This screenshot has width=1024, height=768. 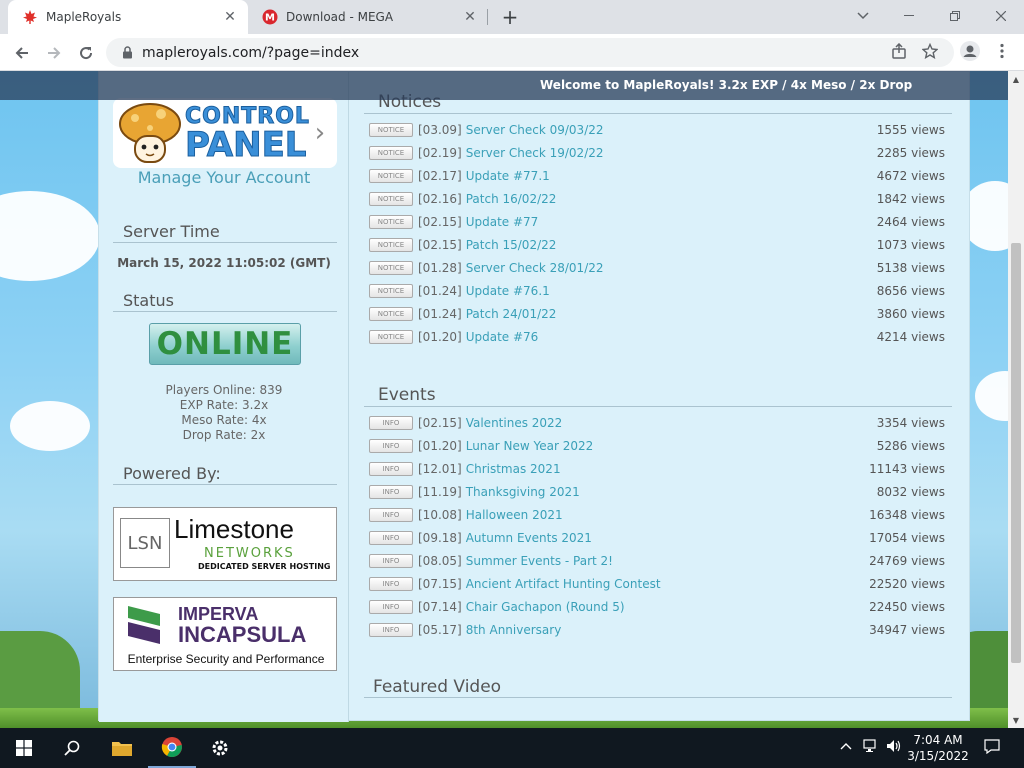 I want to click on menu-kebab-icon, so click(x=1002, y=51).